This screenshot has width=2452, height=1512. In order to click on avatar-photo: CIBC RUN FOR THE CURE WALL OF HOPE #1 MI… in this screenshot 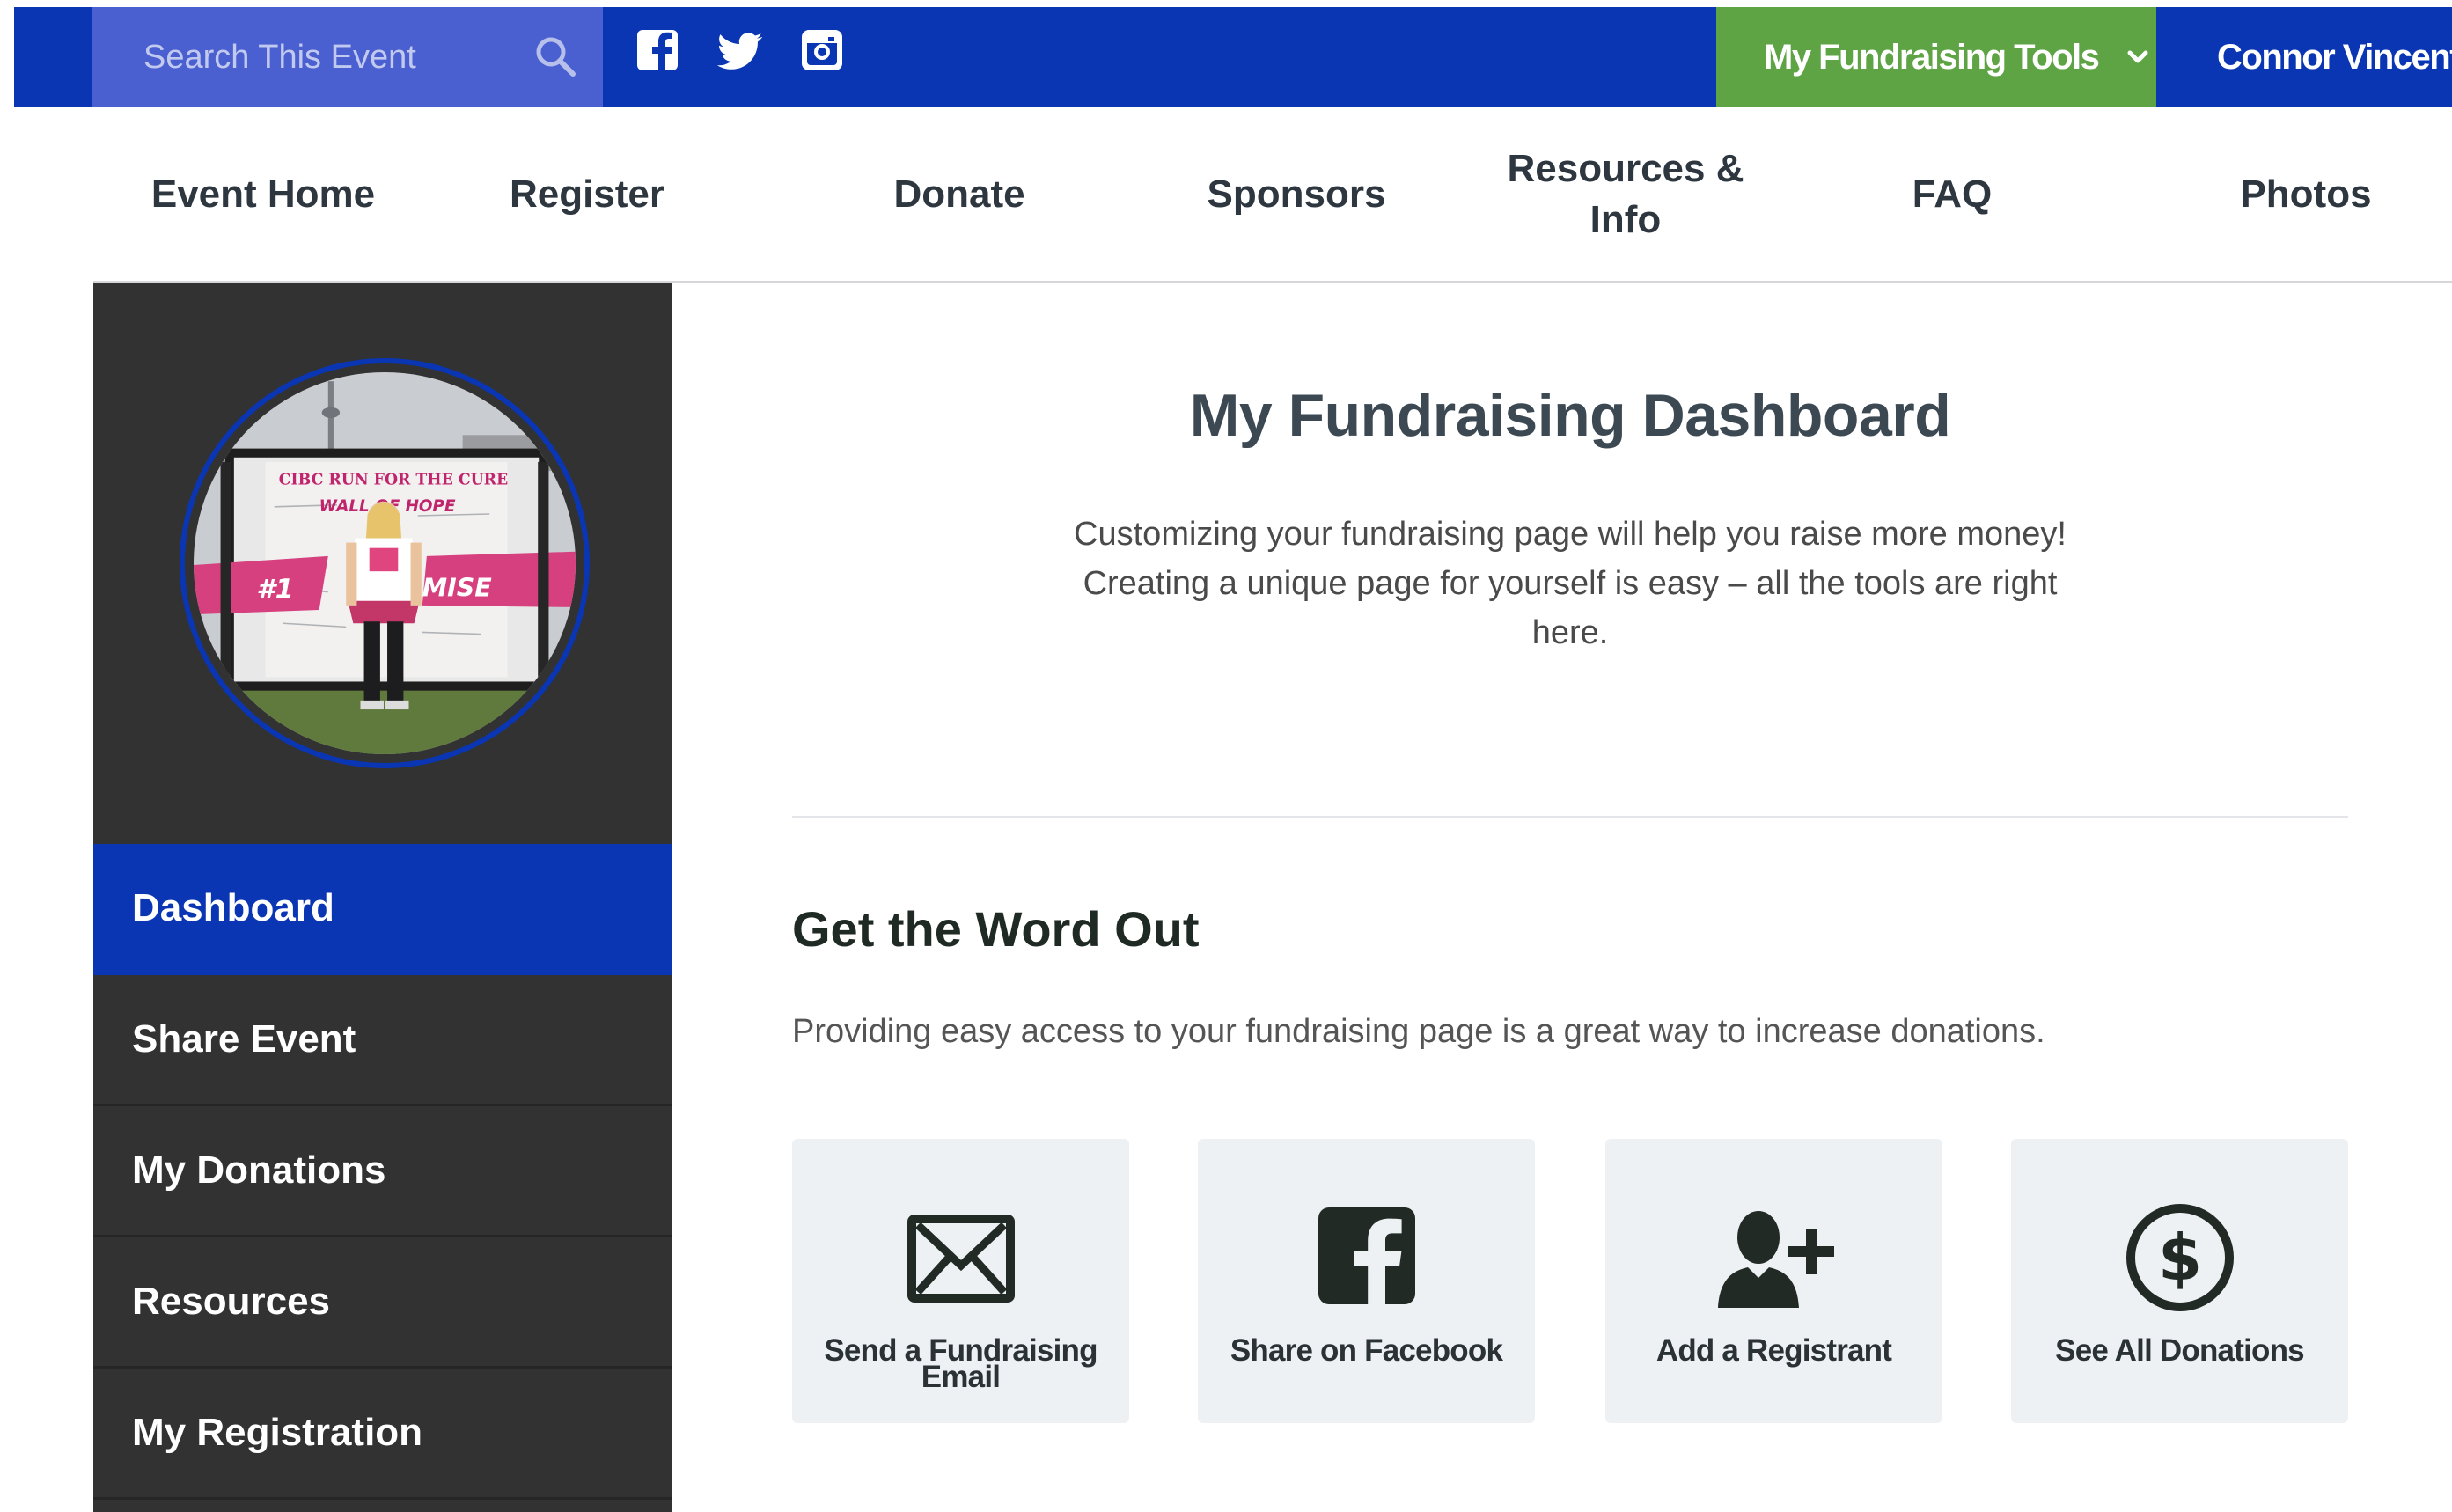, I will do `click(385, 563)`.